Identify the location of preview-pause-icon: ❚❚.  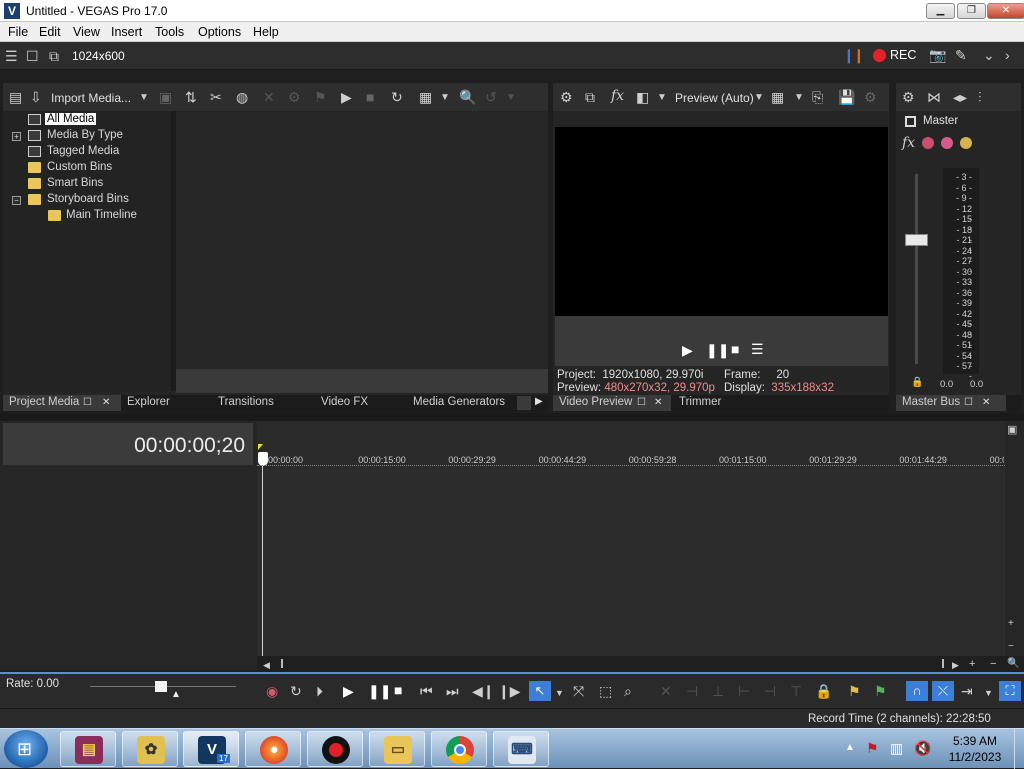
(717, 350).